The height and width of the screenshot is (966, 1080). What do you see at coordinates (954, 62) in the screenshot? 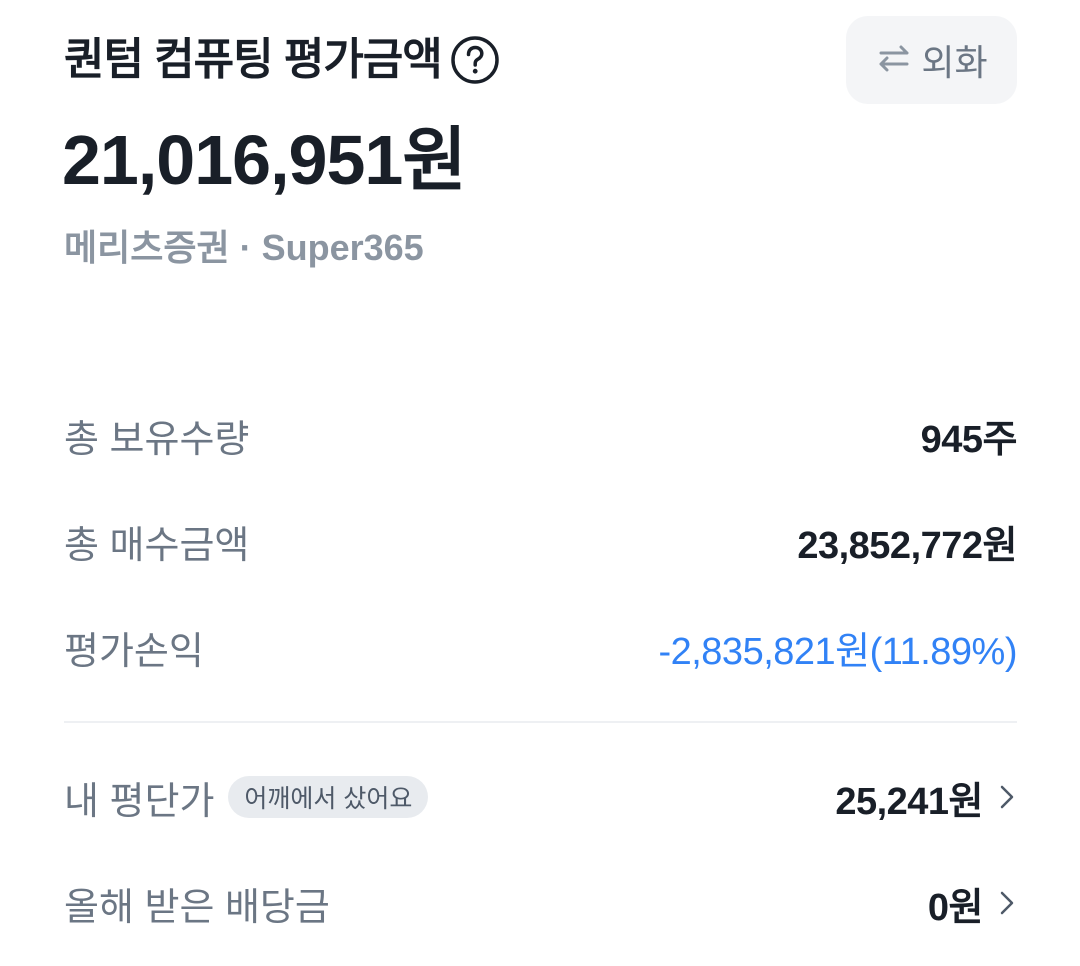
I see `currency-toggle-label: 외화` at bounding box center [954, 62].